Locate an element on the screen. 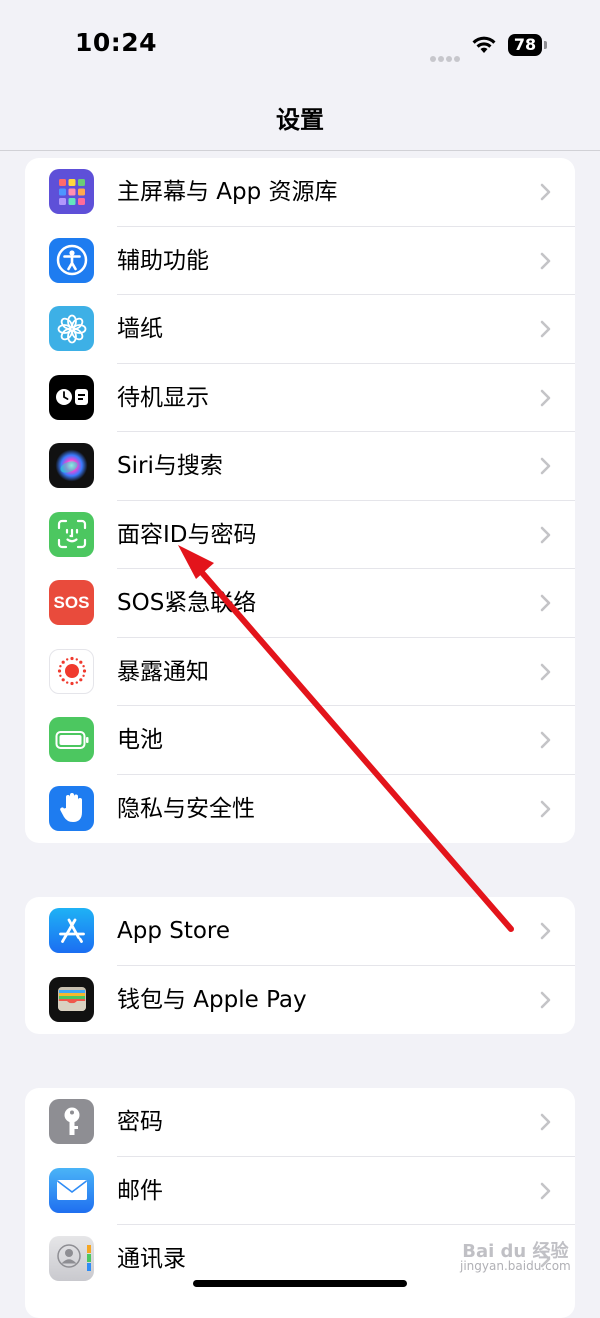  row-label: SOS紧急联络 is located at coordinates (187, 603).